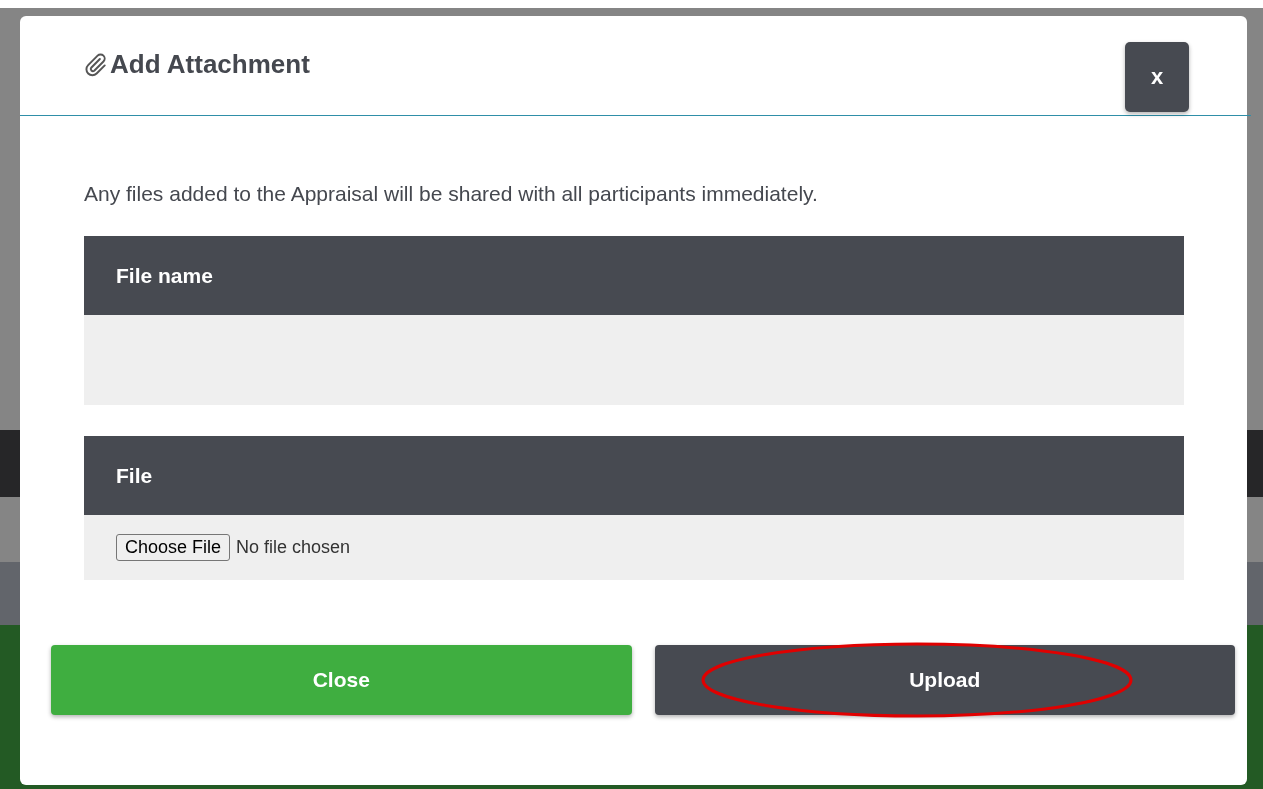 Image resolution: width=1263 pixels, height=789 pixels. What do you see at coordinates (944, 680) in the screenshot?
I see `upload-button: Upload` at bounding box center [944, 680].